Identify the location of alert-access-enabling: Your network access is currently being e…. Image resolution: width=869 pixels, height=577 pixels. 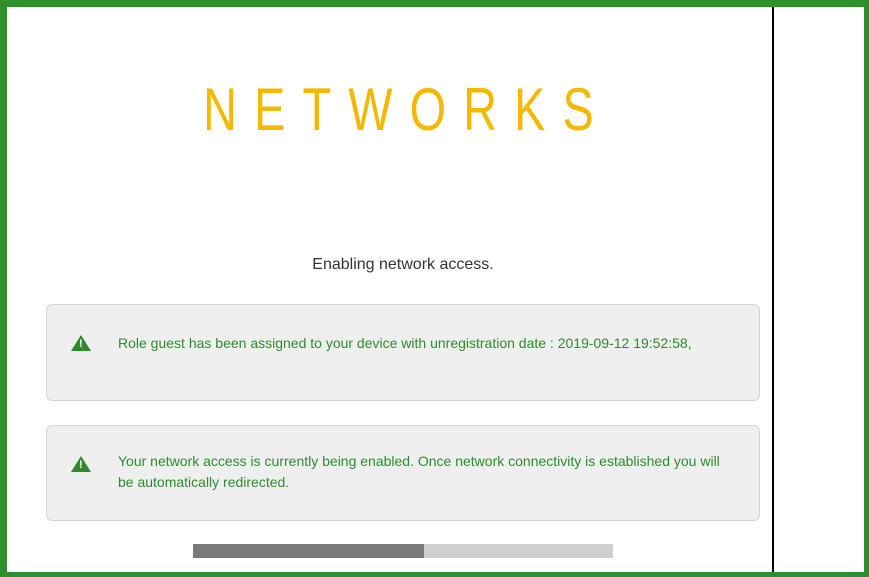
(403, 473).